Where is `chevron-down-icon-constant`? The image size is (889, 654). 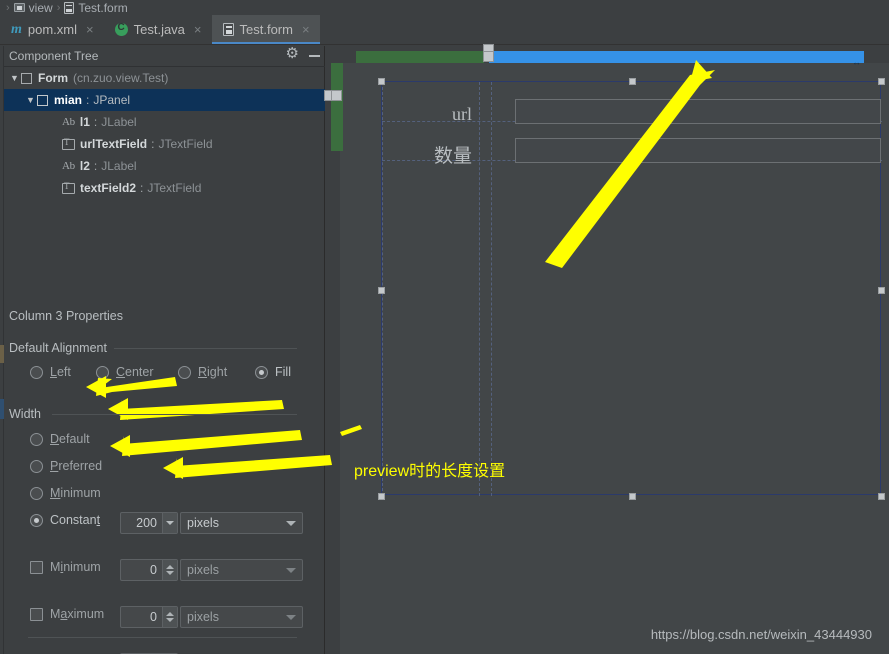
chevron-down-icon-constant is located at coordinates (170, 523).